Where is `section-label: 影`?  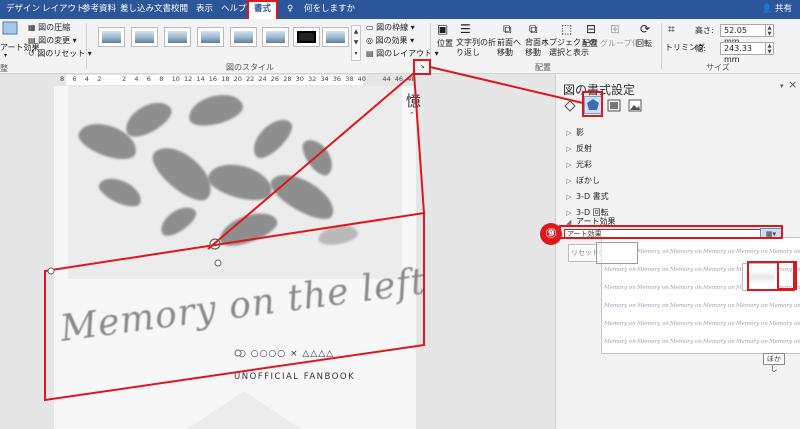 section-label: 影 is located at coordinates (580, 132).